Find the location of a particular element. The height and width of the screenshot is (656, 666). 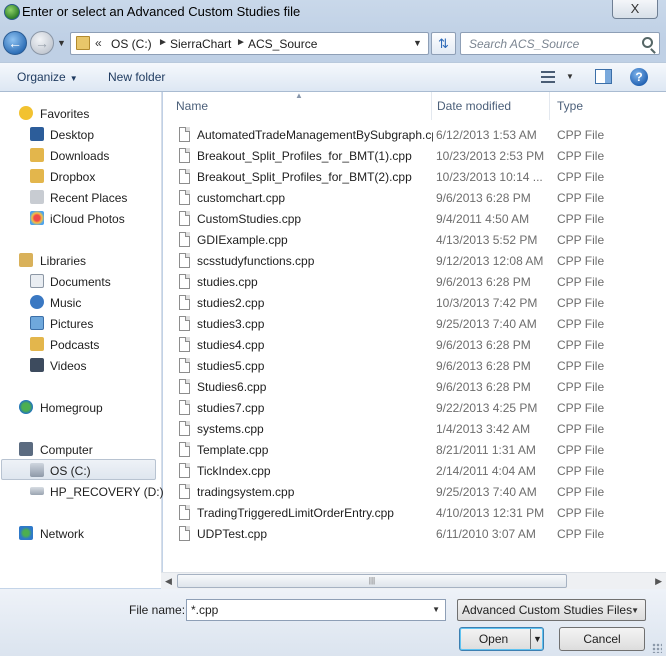

nav-favorites: Favorites is located at coordinates (80, 113).